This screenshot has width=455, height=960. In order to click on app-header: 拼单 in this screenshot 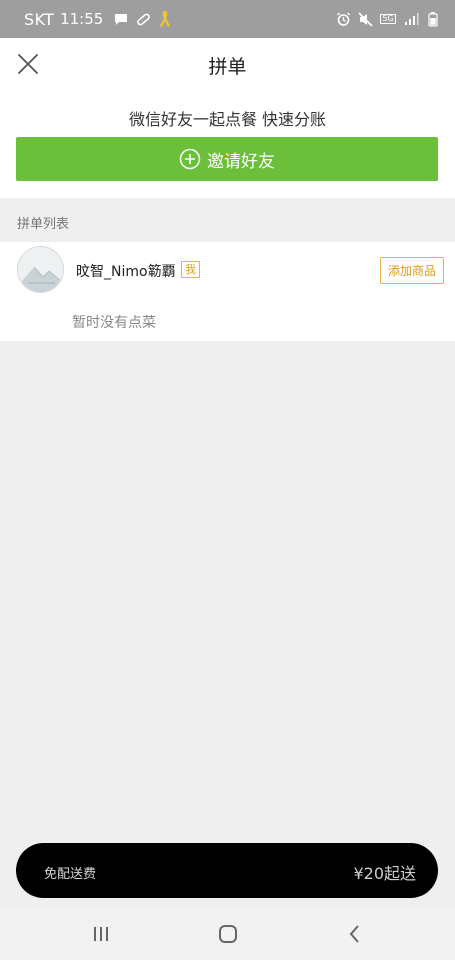, I will do `click(227, 64)`.